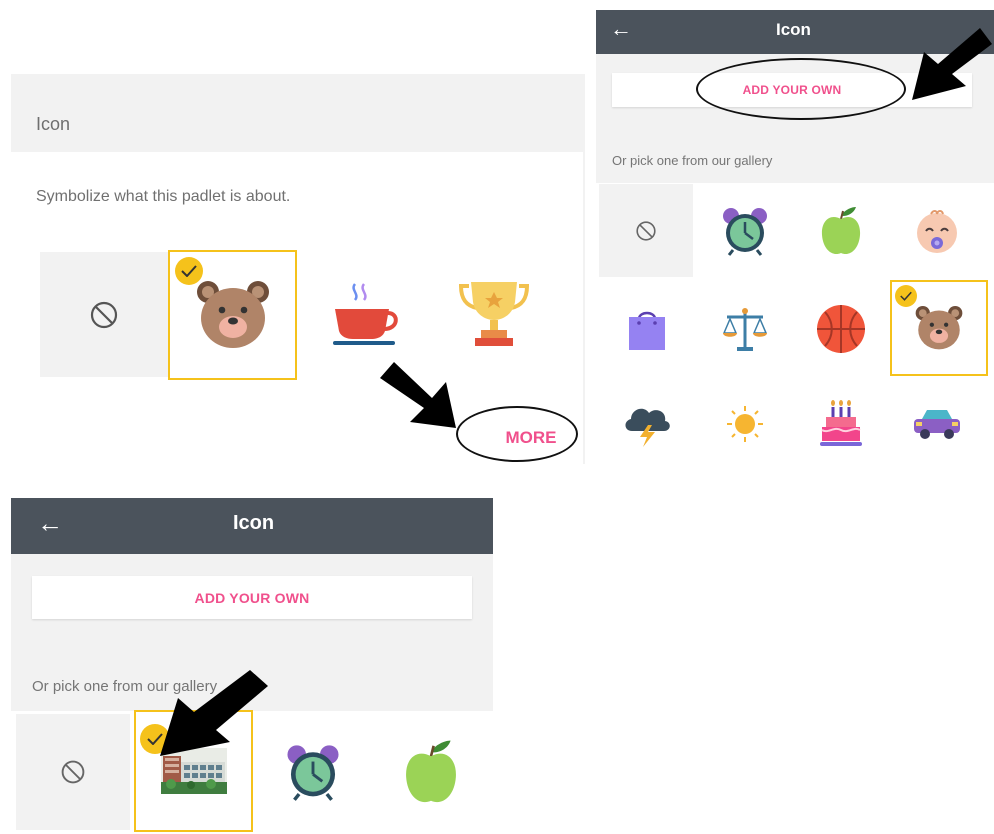 The height and width of the screenshot is (834, 994). What do you see at coordinates (952, 64) in the screenshot?
I see `callout-arrow-add` at bounding box center [952, 64].